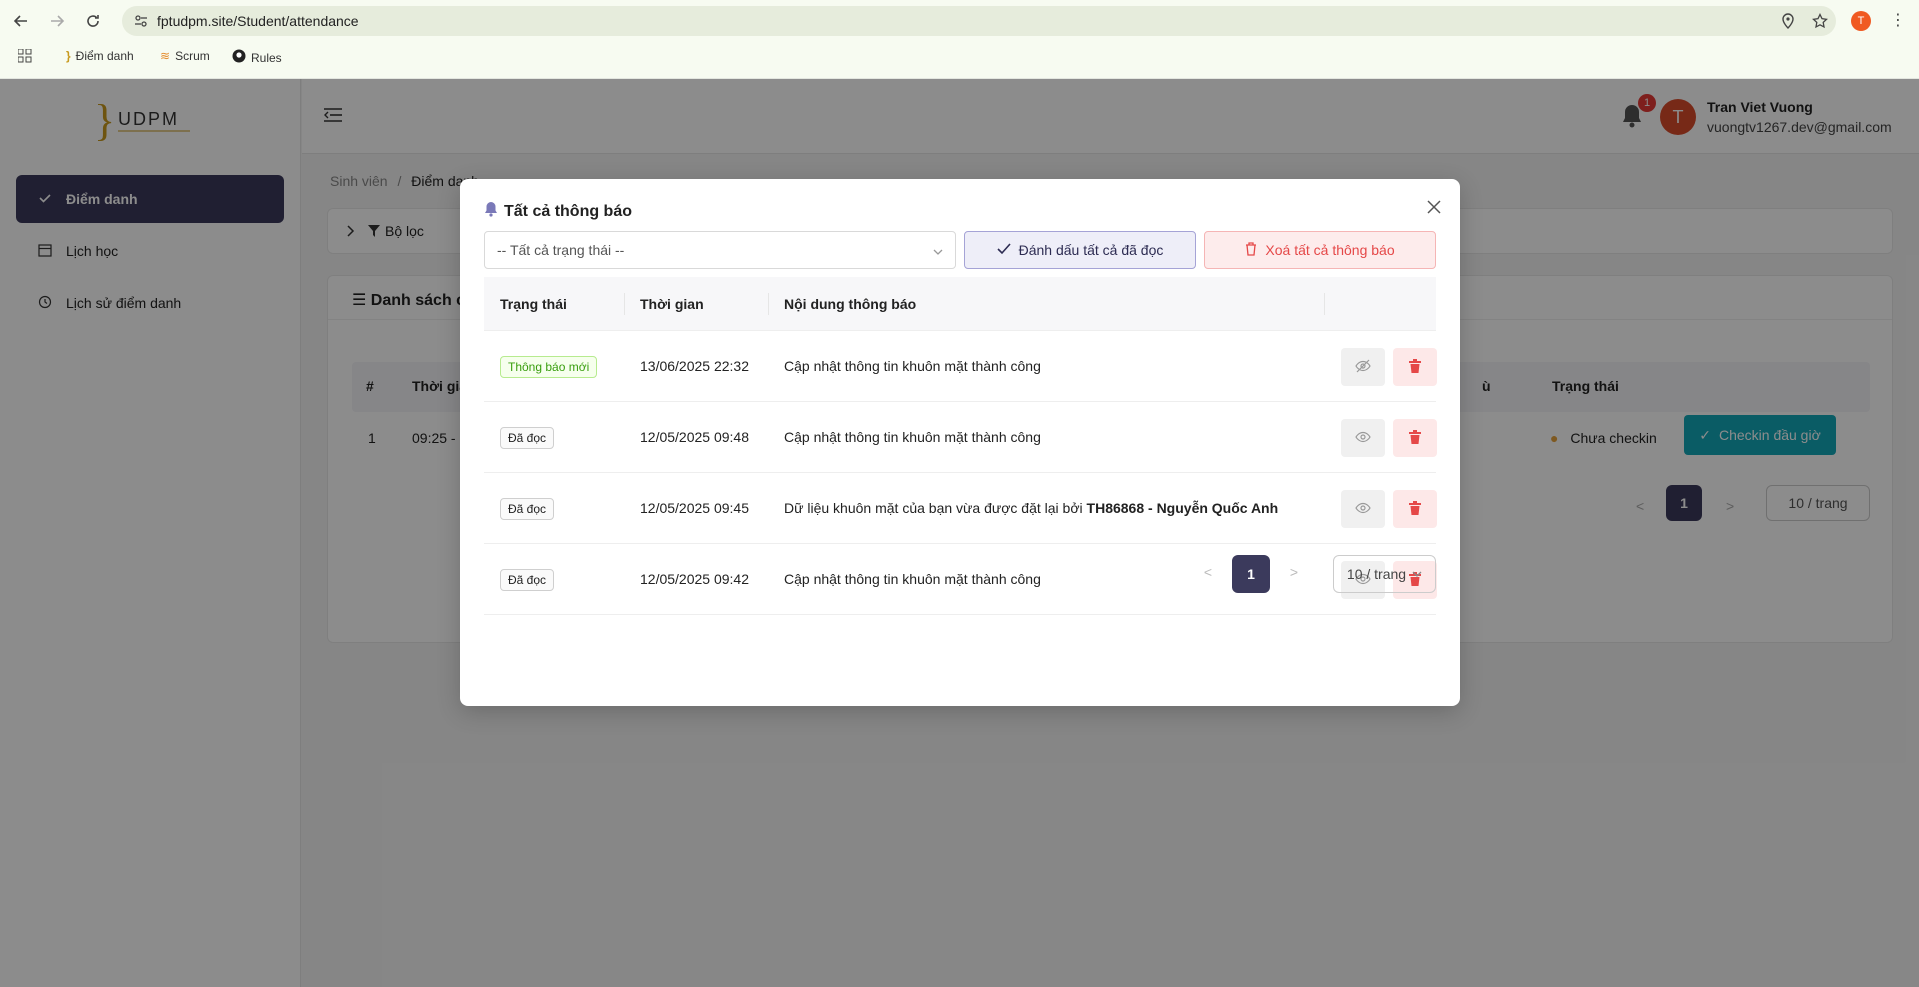  What do you see at coordinates (1861, 21) in the screenshot?
I see `browser-profile-avatar: T` at bounding box center [1861, 21].